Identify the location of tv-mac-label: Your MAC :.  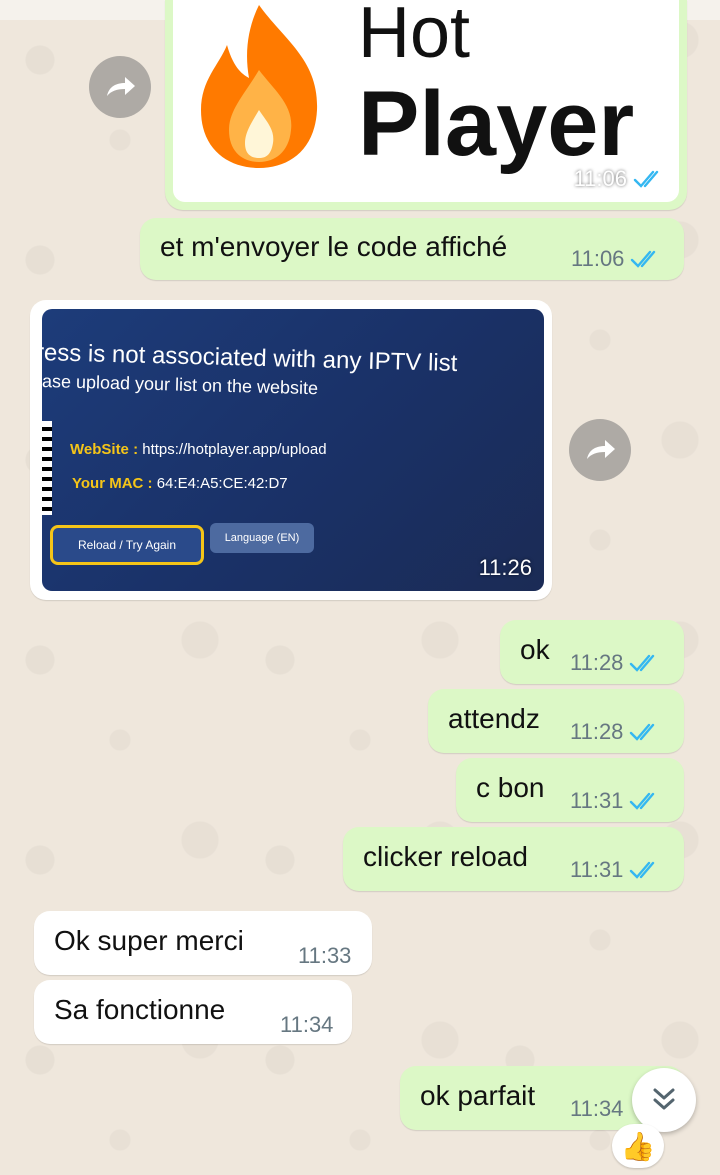
(112, 483).